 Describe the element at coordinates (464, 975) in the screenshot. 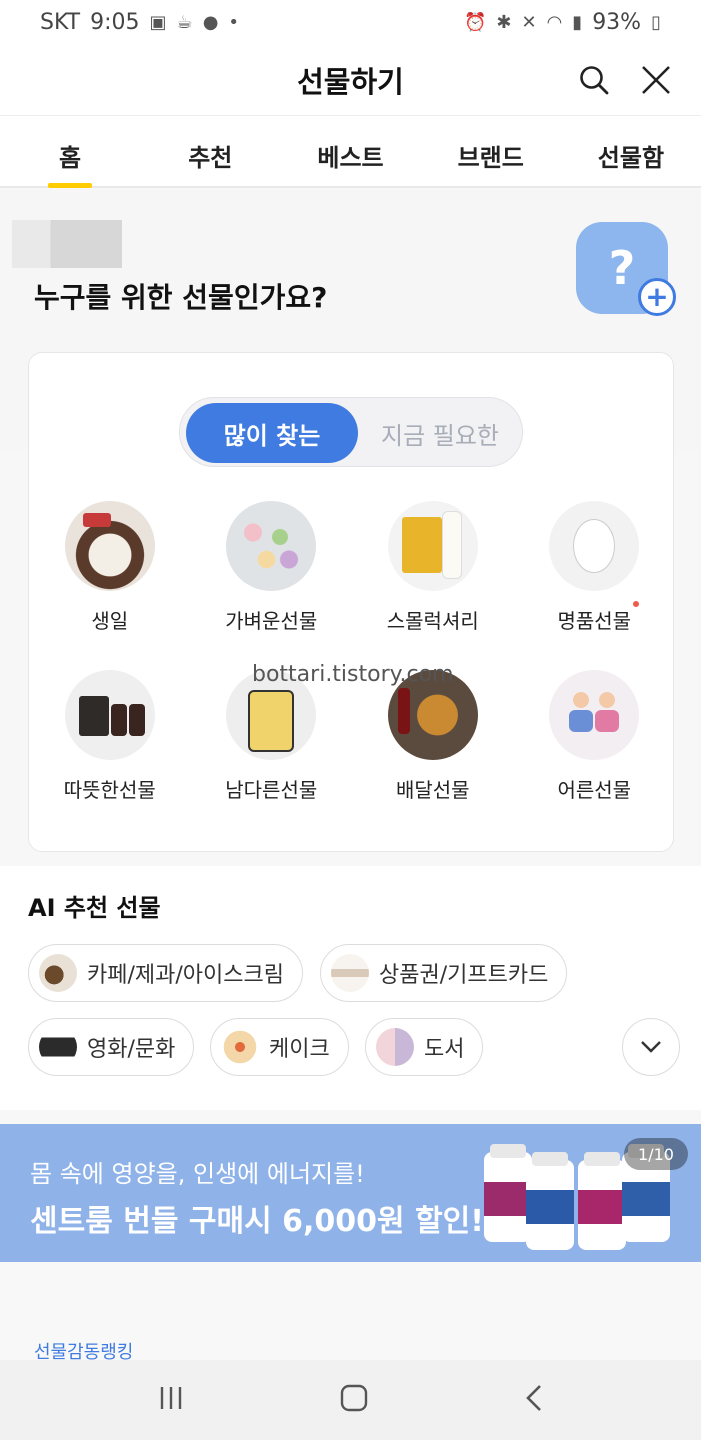

I see `chip-label: 상품권/기프트카드` at that location.